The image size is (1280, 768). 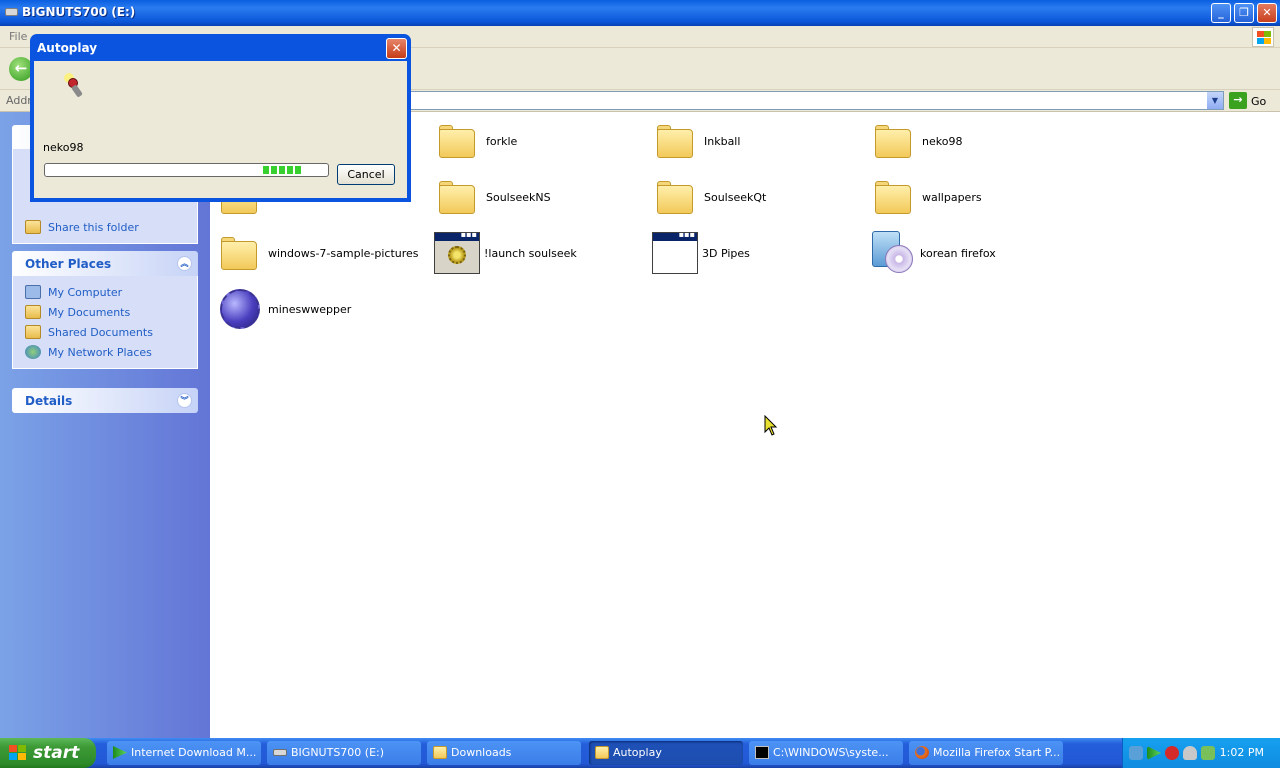 I want to click on item-label: forkle, so click(x=502, y=141).